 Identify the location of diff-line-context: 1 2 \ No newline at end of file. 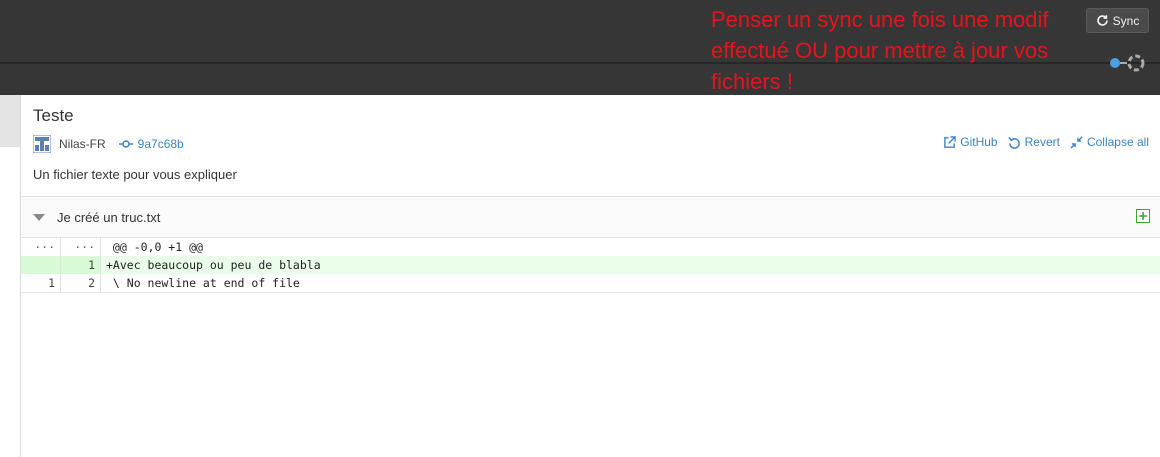
(590, 283).